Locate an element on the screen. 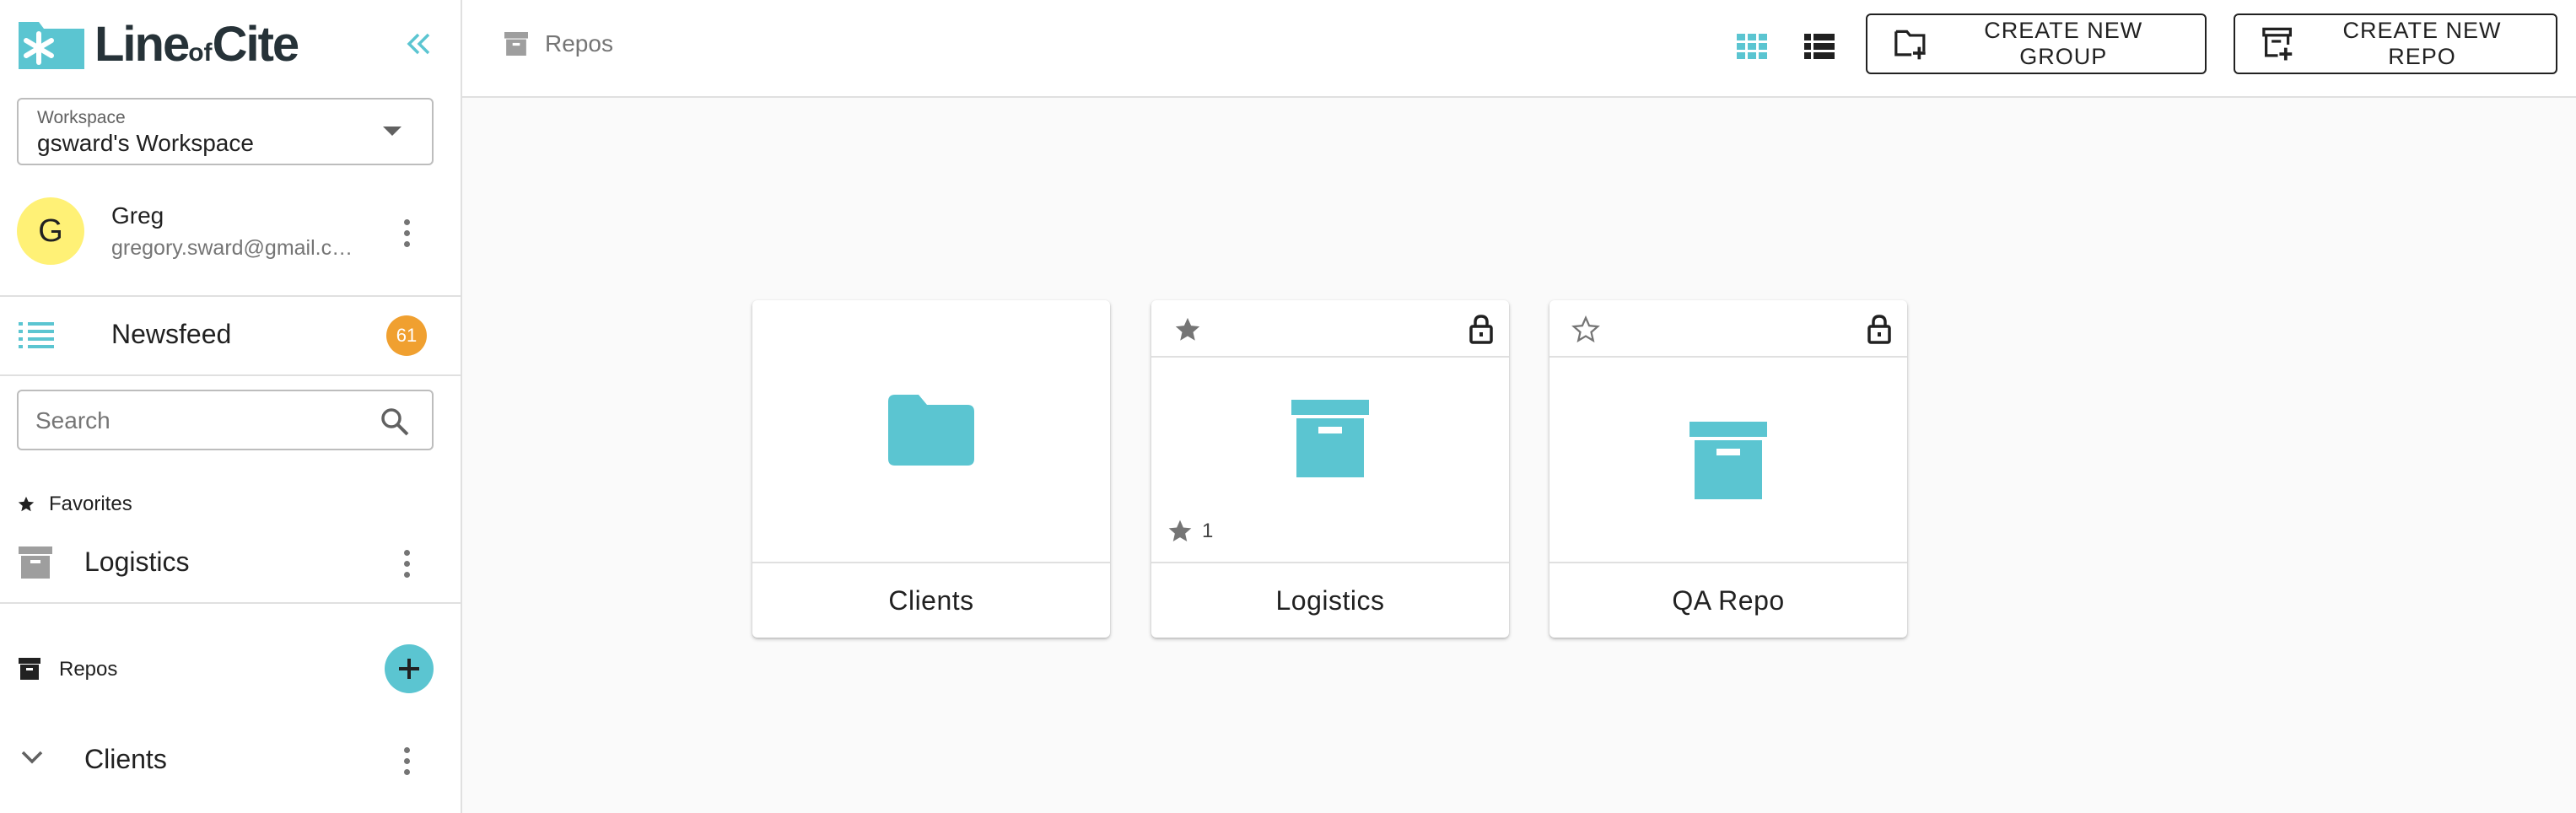 This screenshot has width=2576, height=813. grid-icon is located at coordinates (1752, 46).